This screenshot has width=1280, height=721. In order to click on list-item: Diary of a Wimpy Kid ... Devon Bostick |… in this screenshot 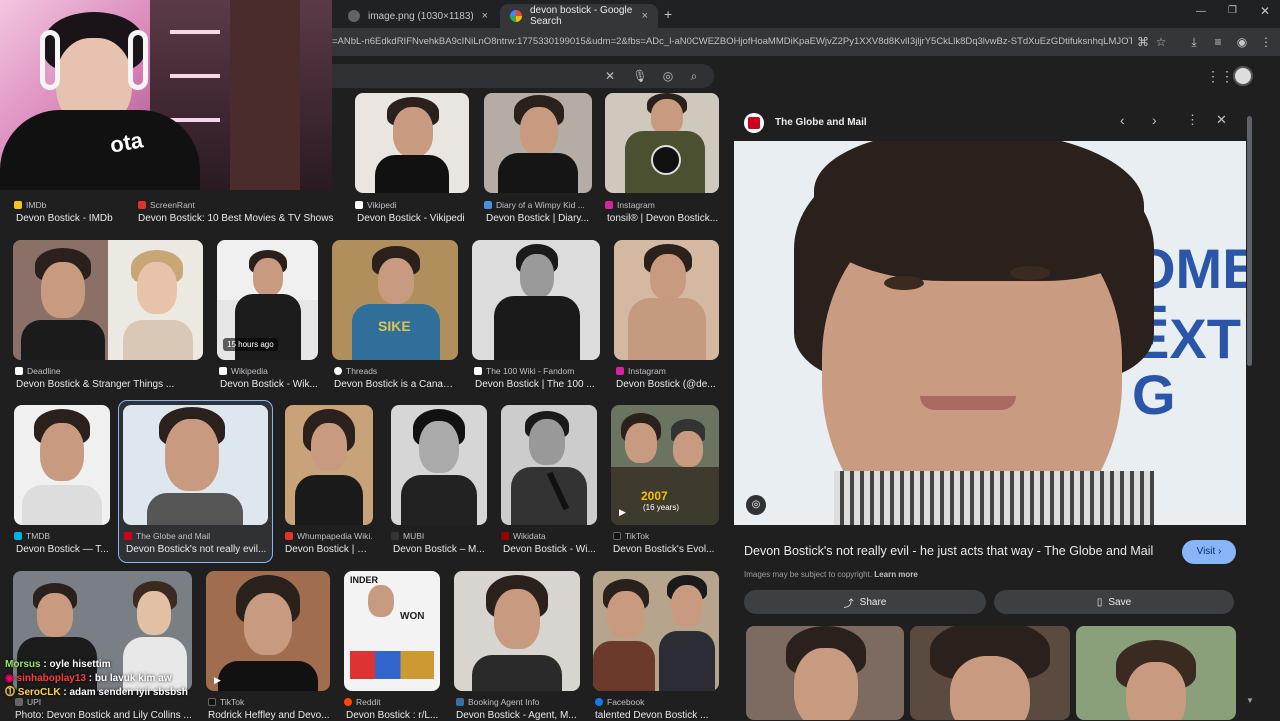, I will do `click(538, 160)`.